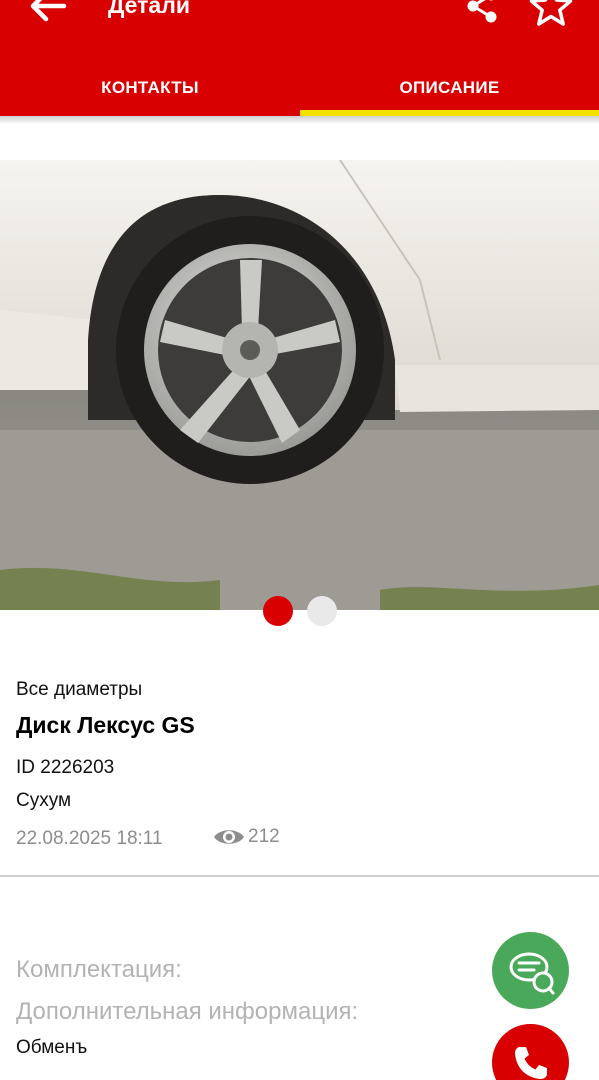 This screenshot has height=1080, width=599. I want to click on page-title: Детали, so click(149, 9).